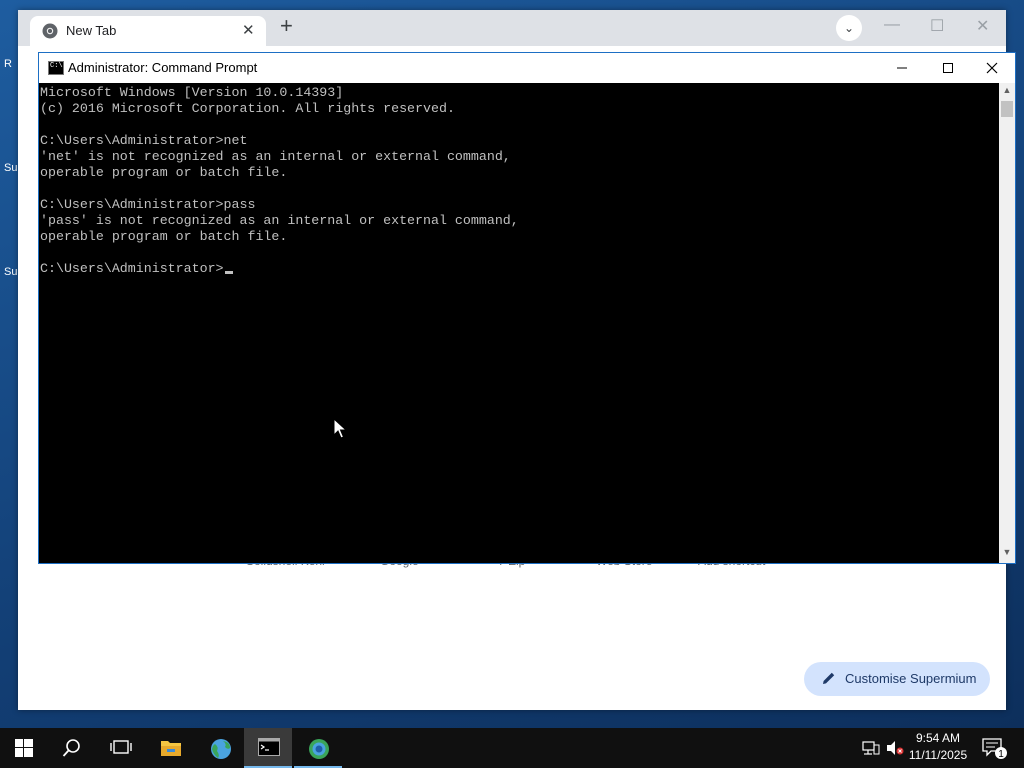 This screenshot has width=1024, height=768. Describe the element at coordinates (50, 31) in the screenshot. I see `chrome-favicon-icon` at that location.